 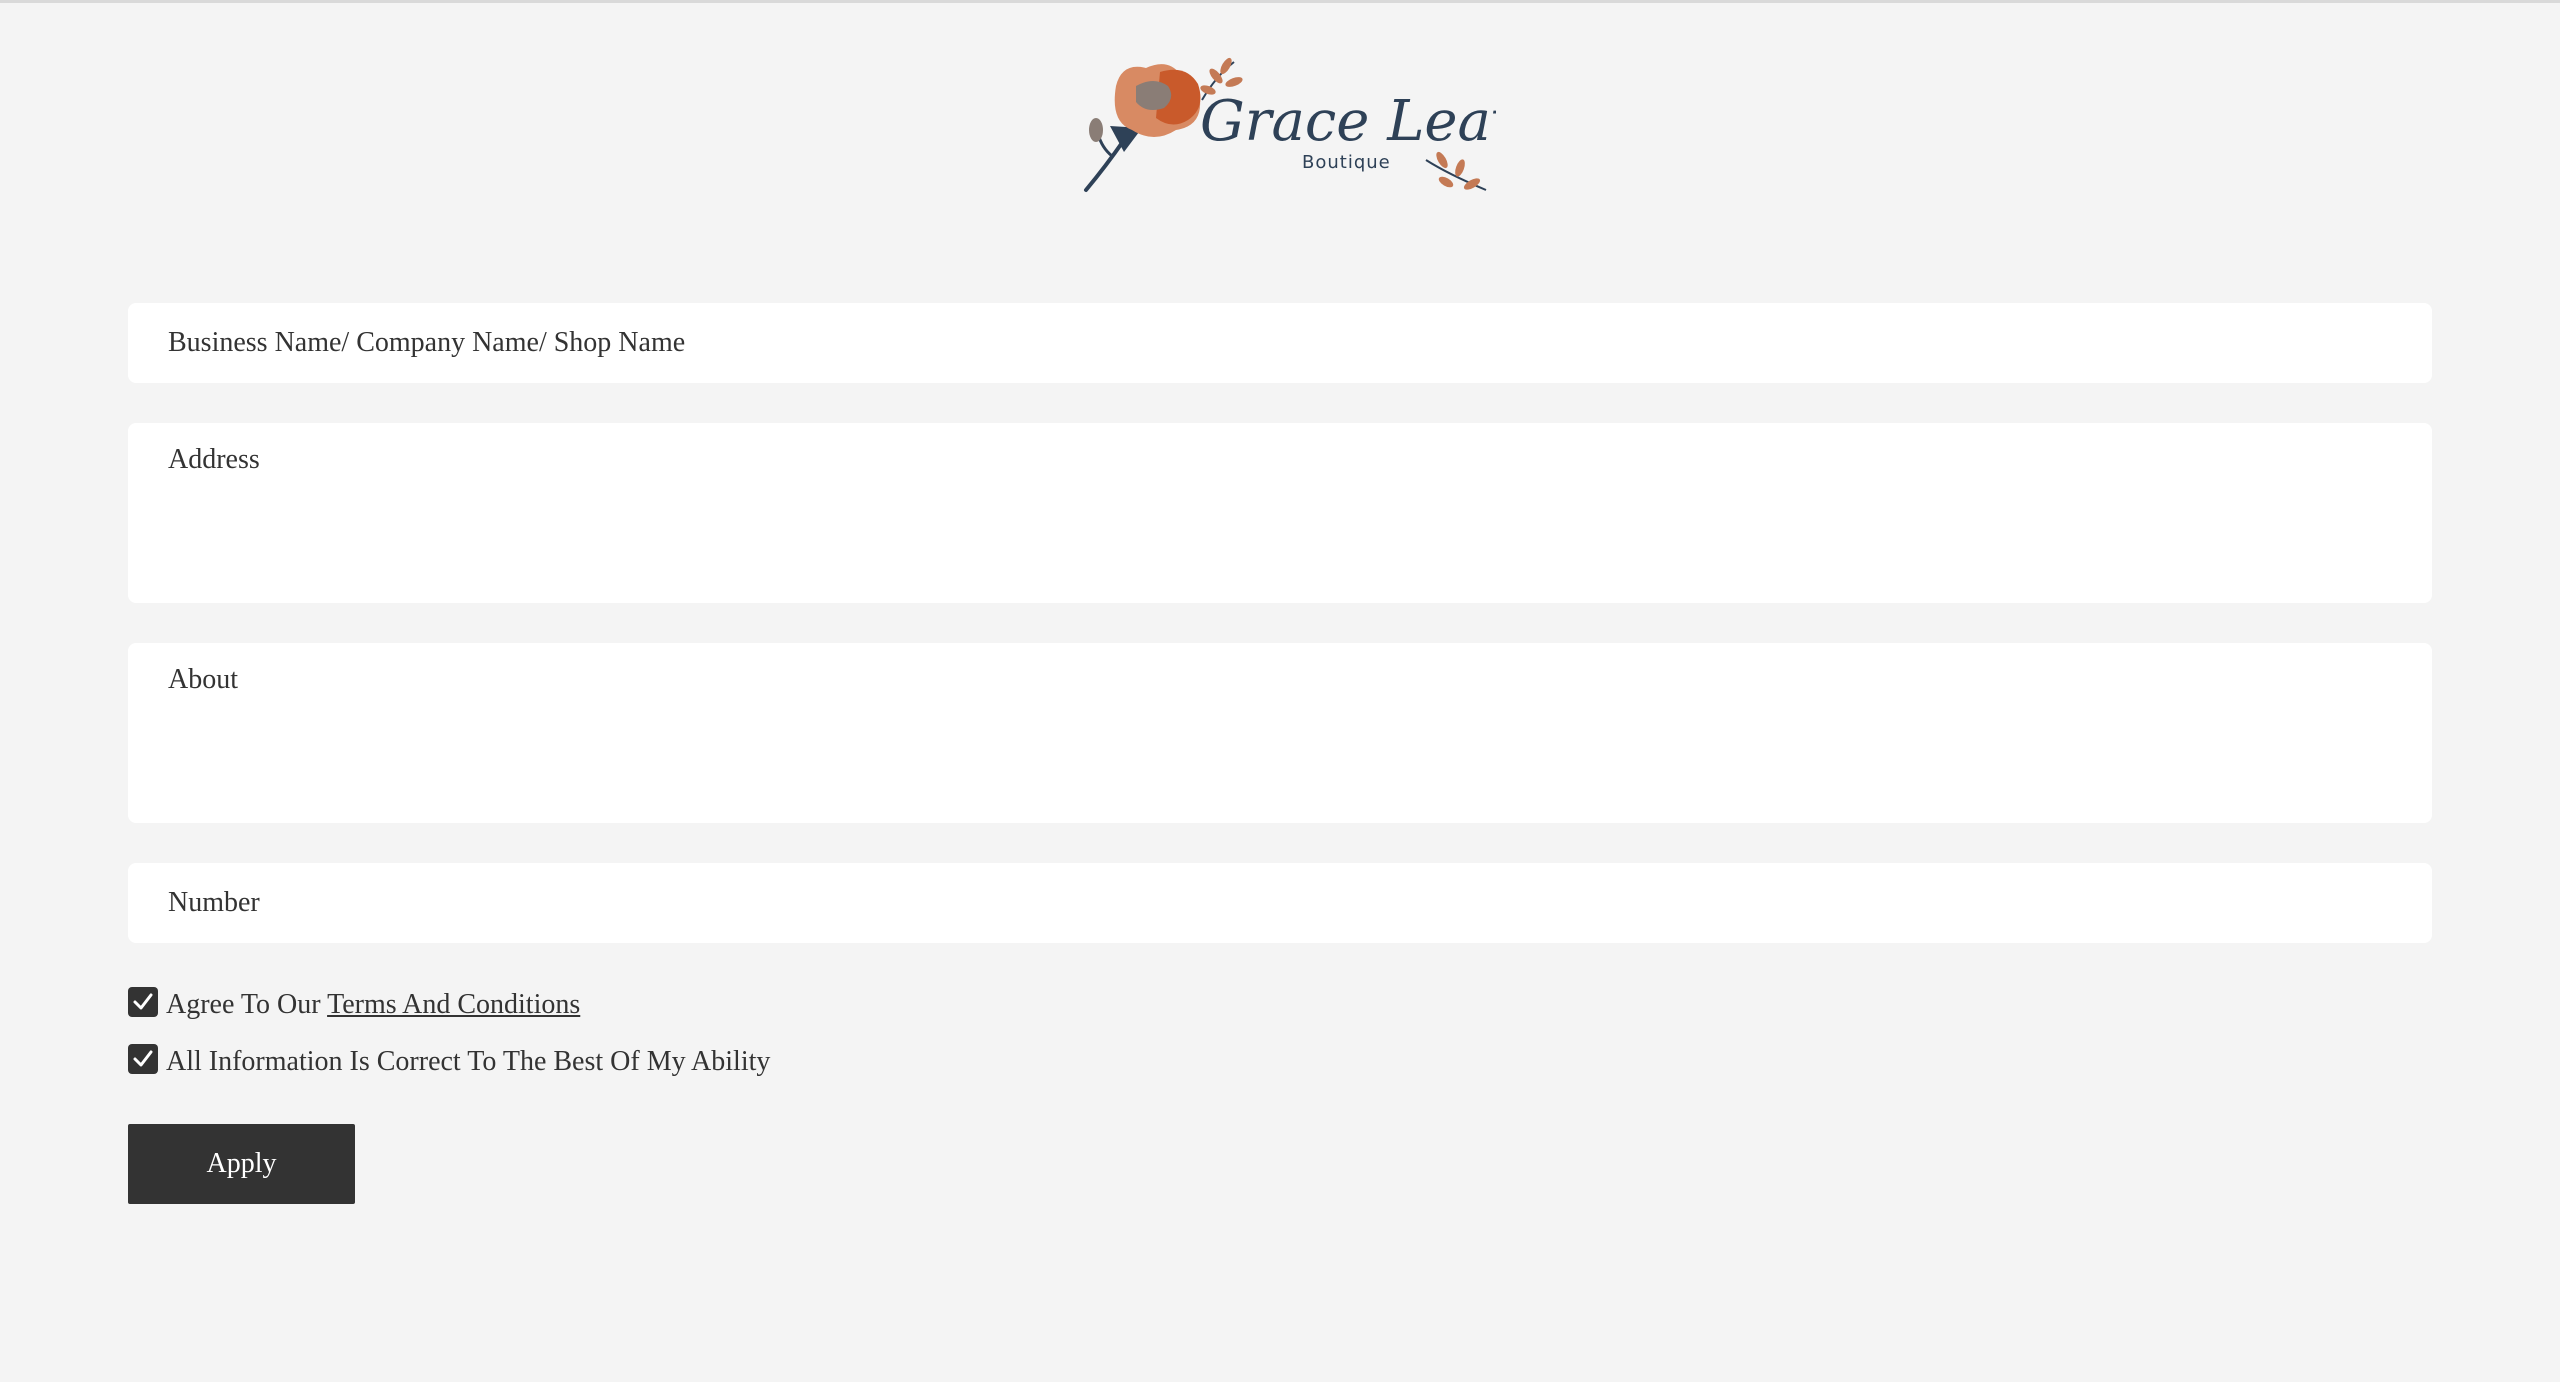 I want to click on address-textarea, so click(x=1280, y=513).